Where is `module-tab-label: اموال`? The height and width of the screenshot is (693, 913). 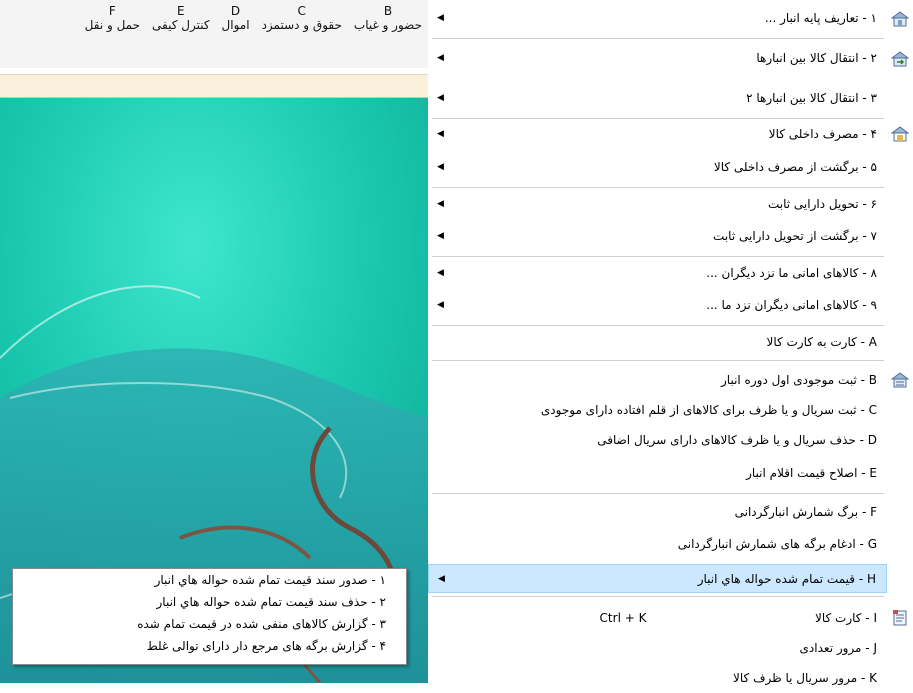
module-tab-label: اموال is located at coordinates (235, 25).